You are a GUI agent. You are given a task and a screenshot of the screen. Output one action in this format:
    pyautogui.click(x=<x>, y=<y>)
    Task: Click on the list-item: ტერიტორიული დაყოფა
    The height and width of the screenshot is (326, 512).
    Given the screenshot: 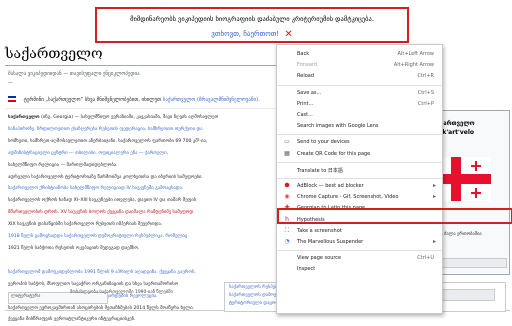 What is the action you would take?
    pyautogui.click(x=255, y=303)
    